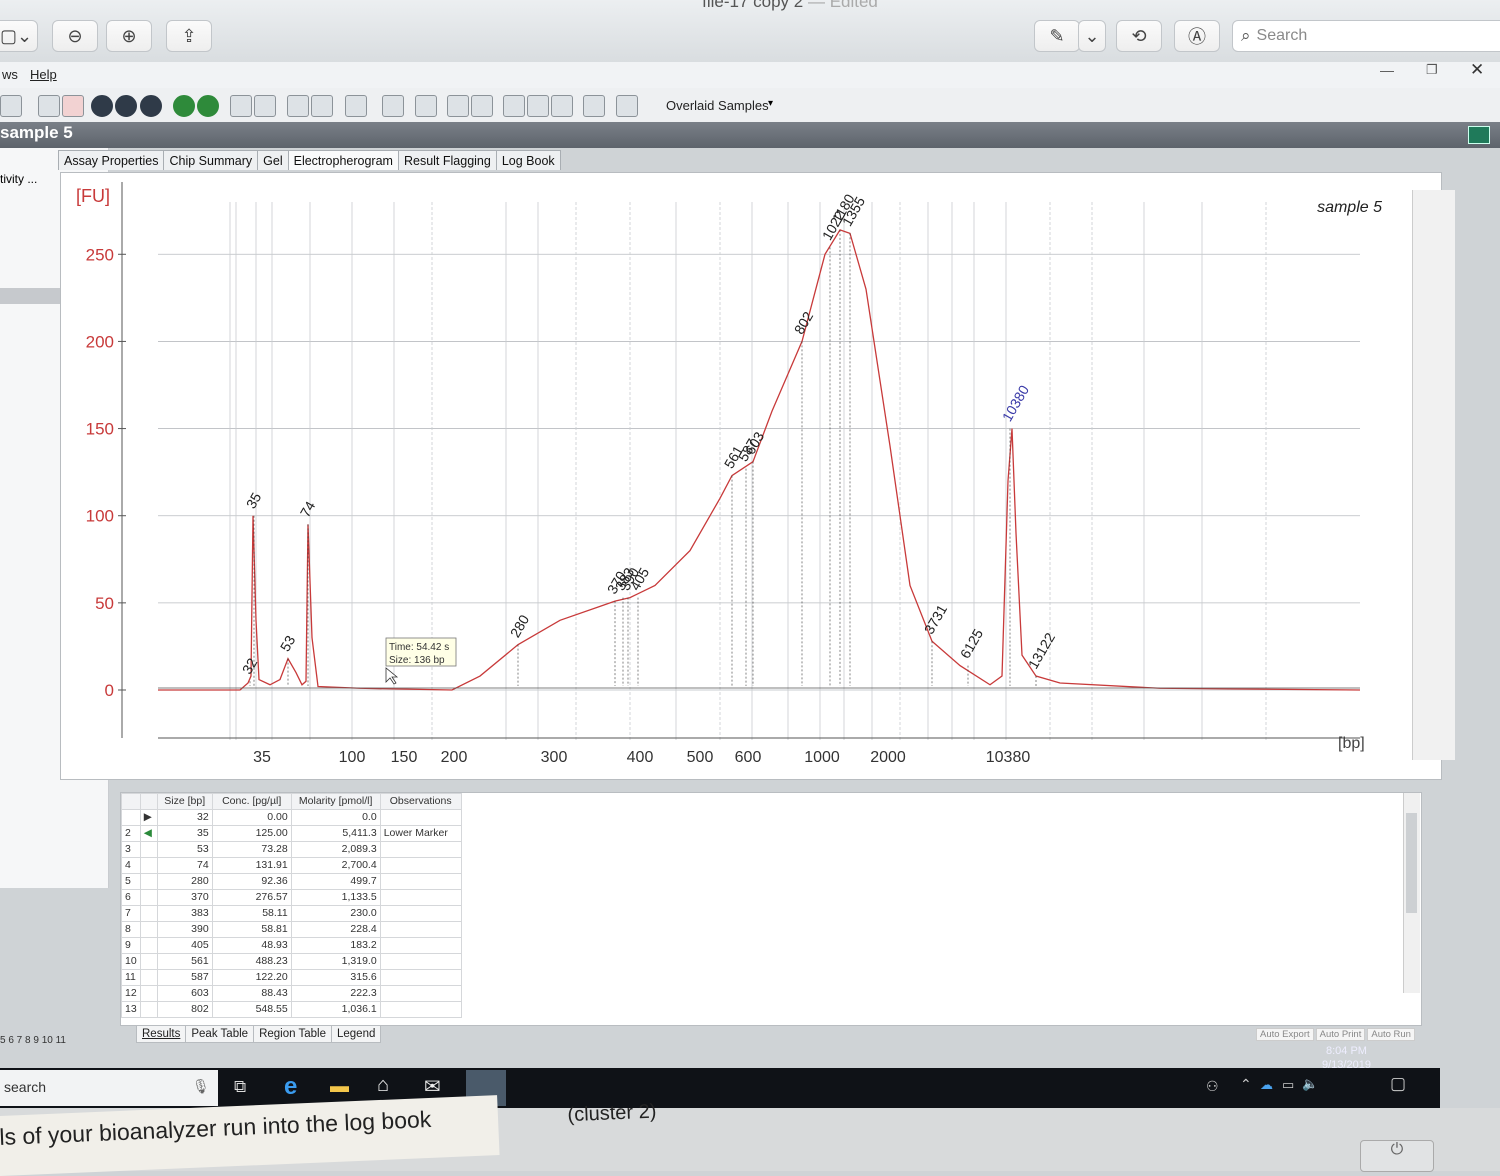 Image resolution: width=1500 pixels, height=1176 pixels. What do you see at coordinates (1391, 1034) in the screenshot?
I see `auto-run-button: Auto Run` at bounding box center [1391, 1034].